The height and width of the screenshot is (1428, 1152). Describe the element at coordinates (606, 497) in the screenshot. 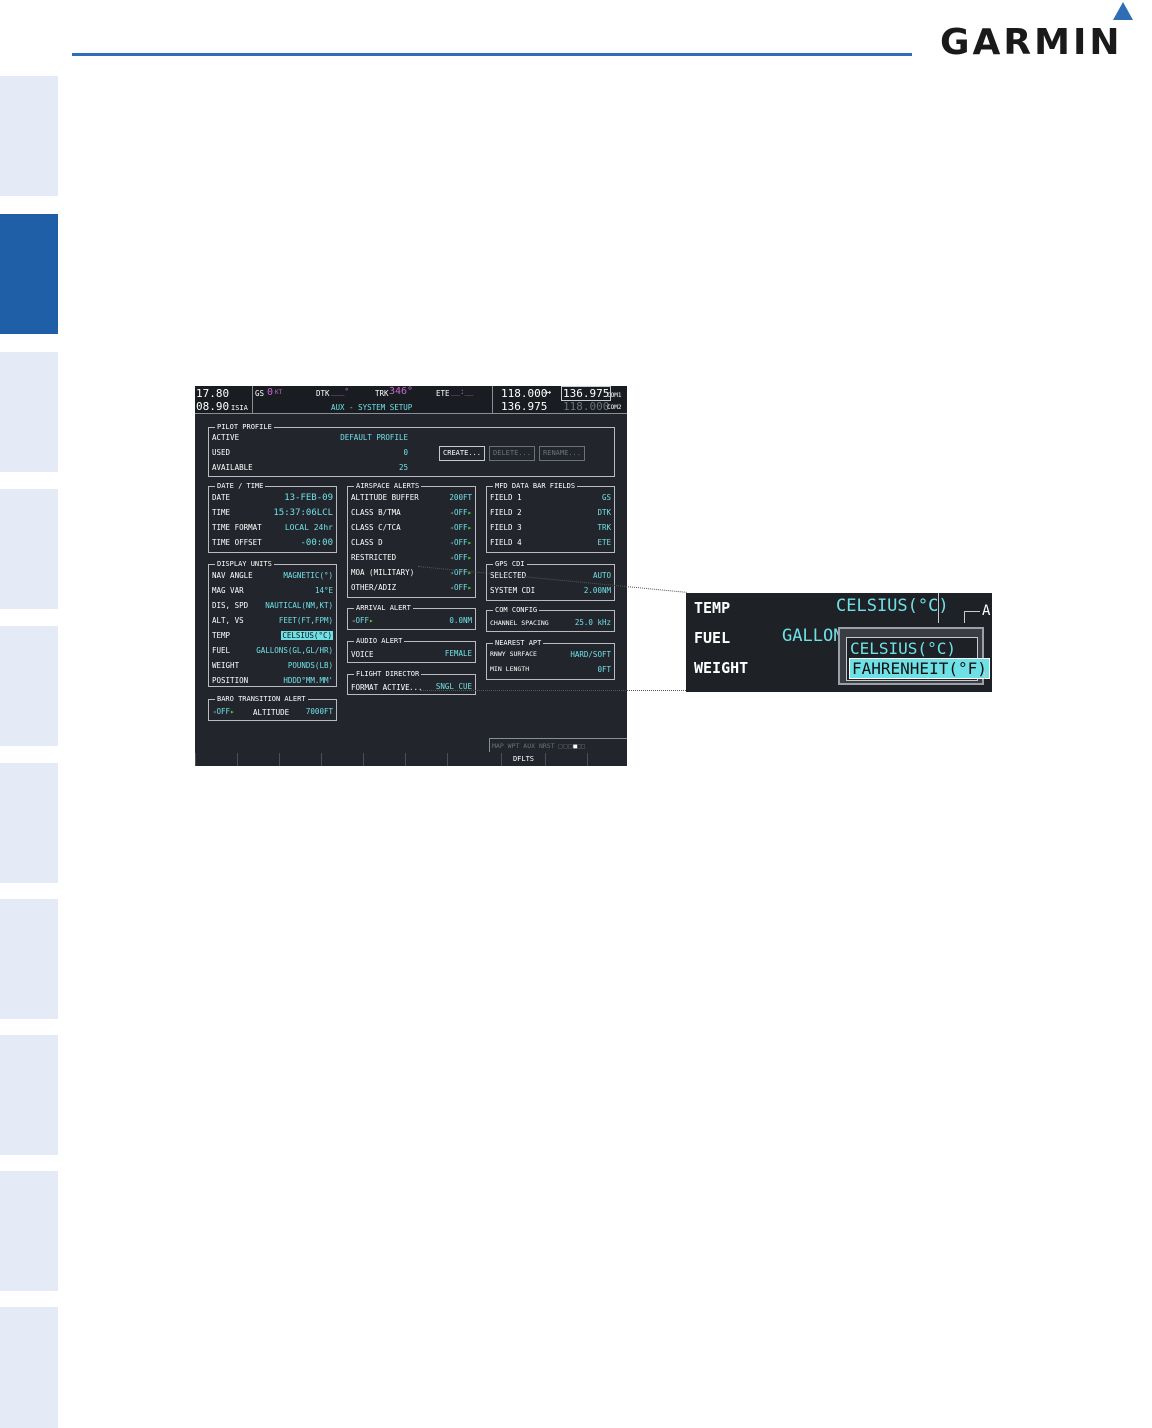

I see `field-1-value: GS` at that location.